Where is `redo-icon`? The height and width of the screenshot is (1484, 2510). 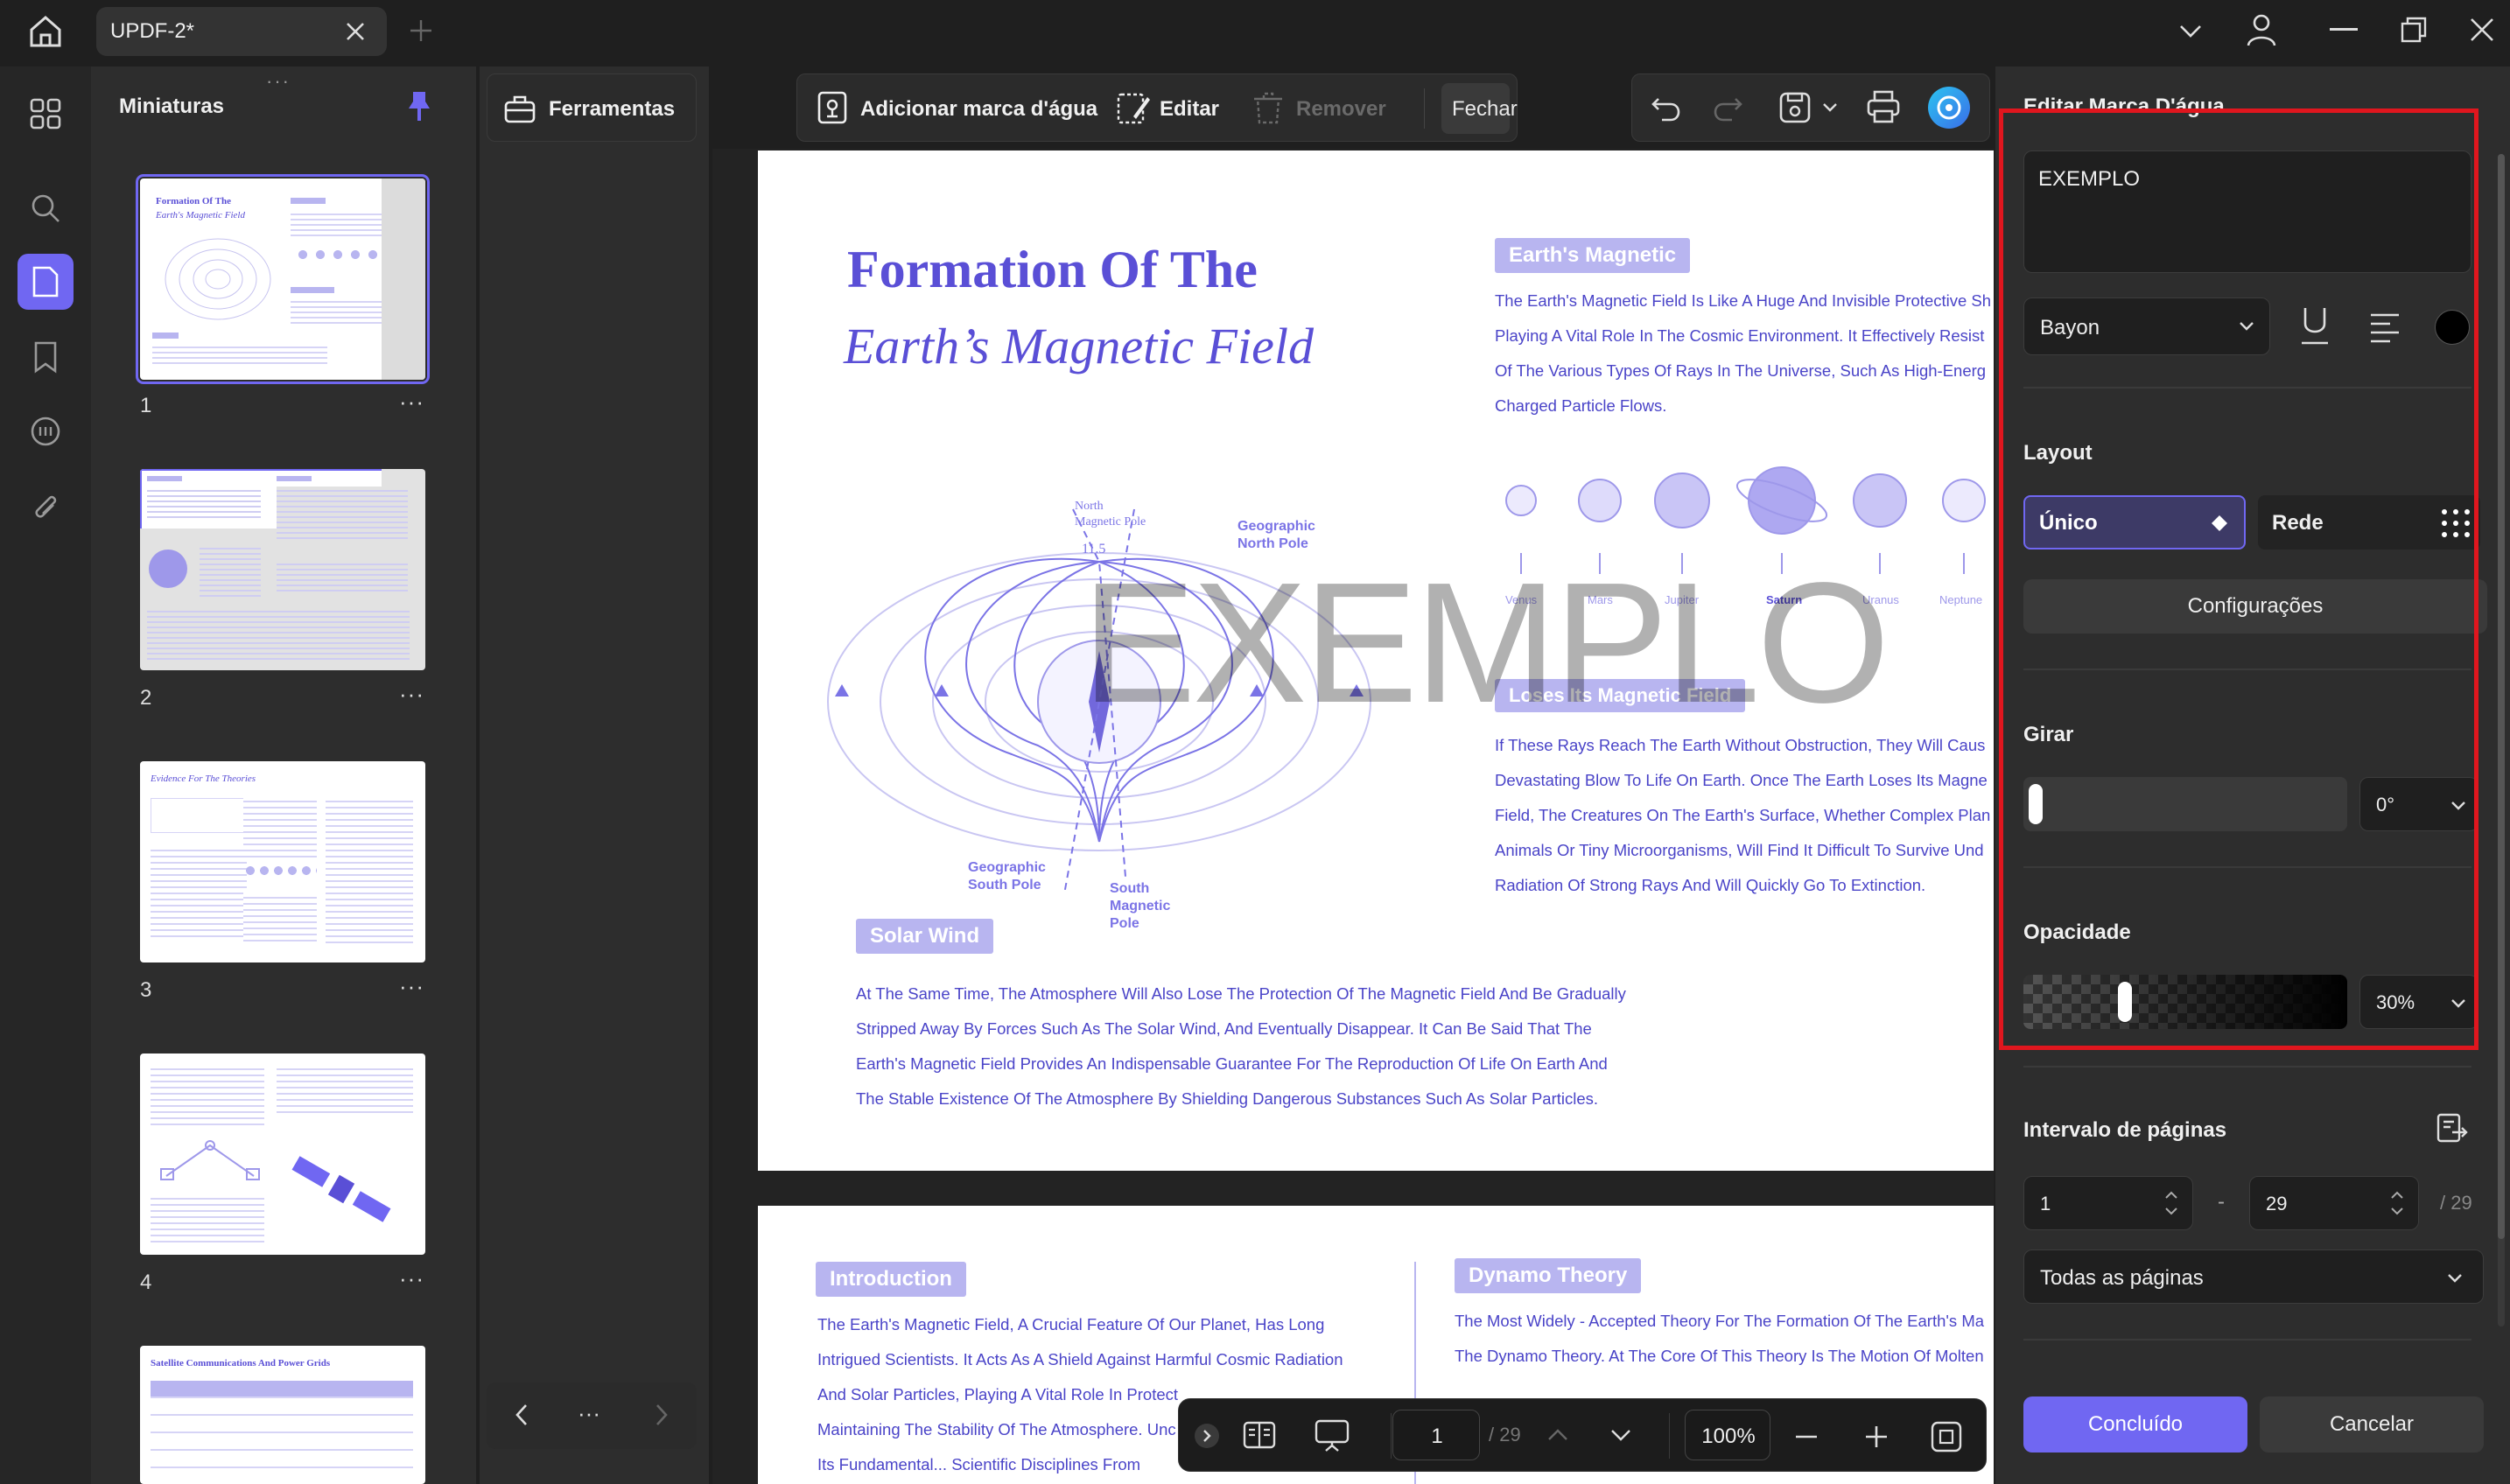
redo-icon is located at coordinates (1728, 107).